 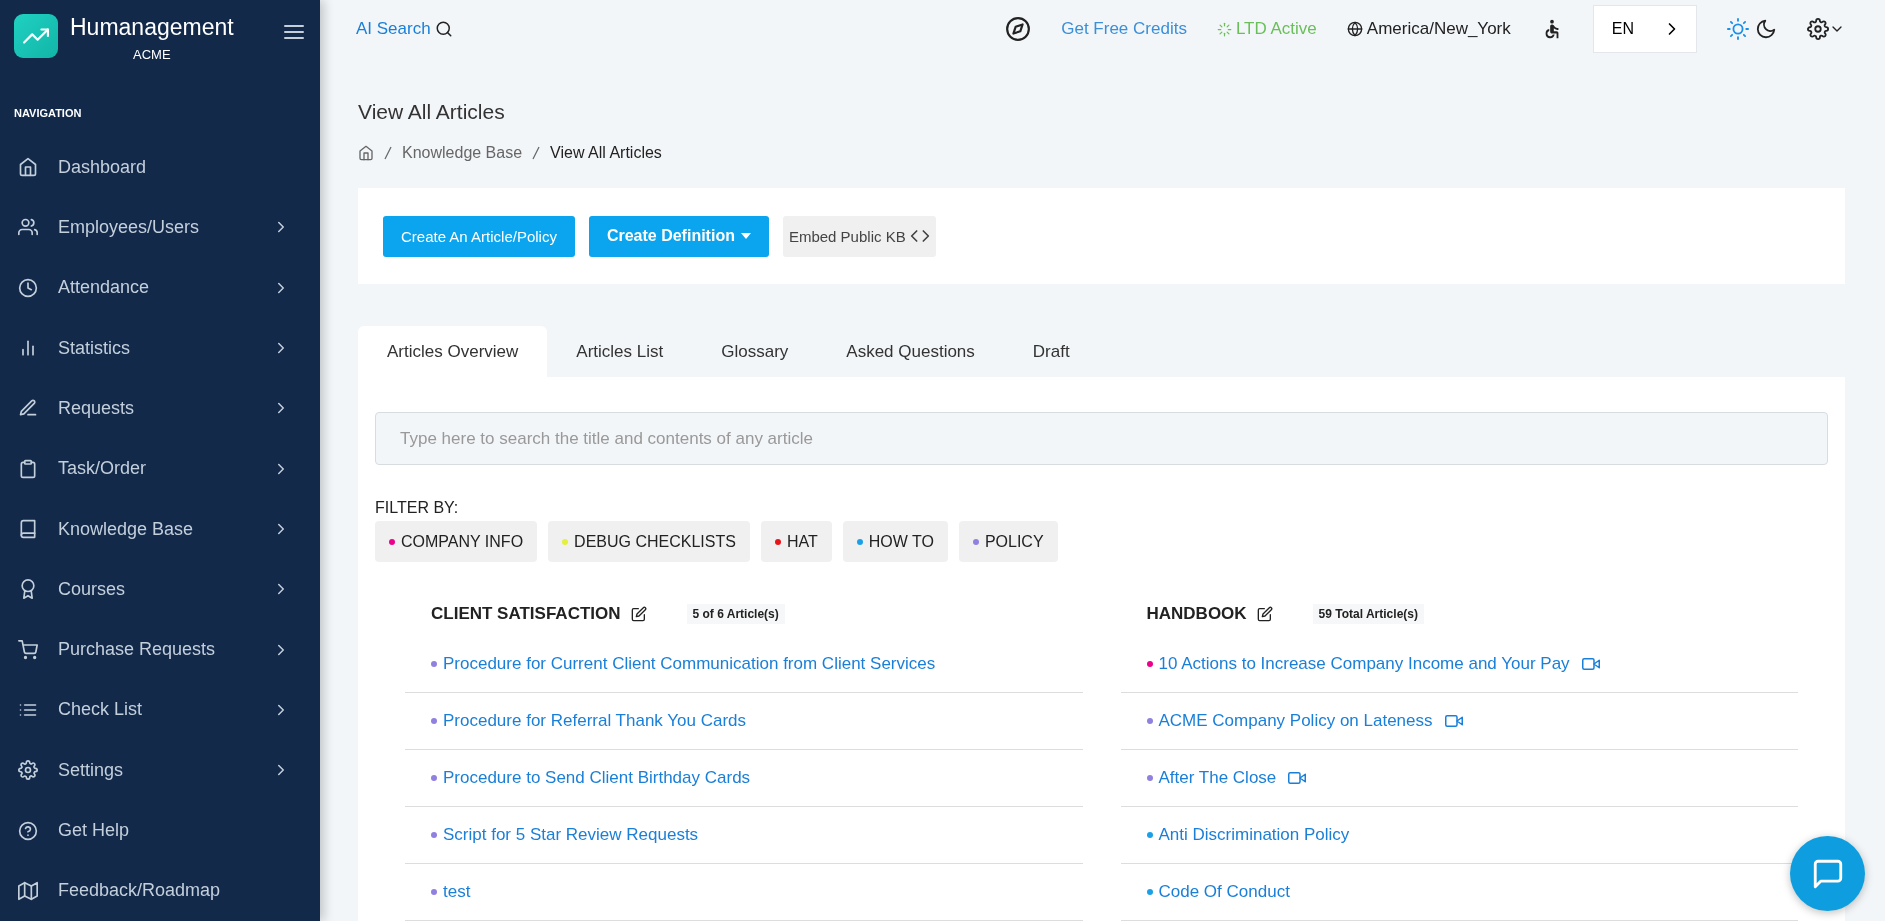 I want to click on article-link: Procedure for Current Client Communication from Client Services, so click(x=689, y=664).